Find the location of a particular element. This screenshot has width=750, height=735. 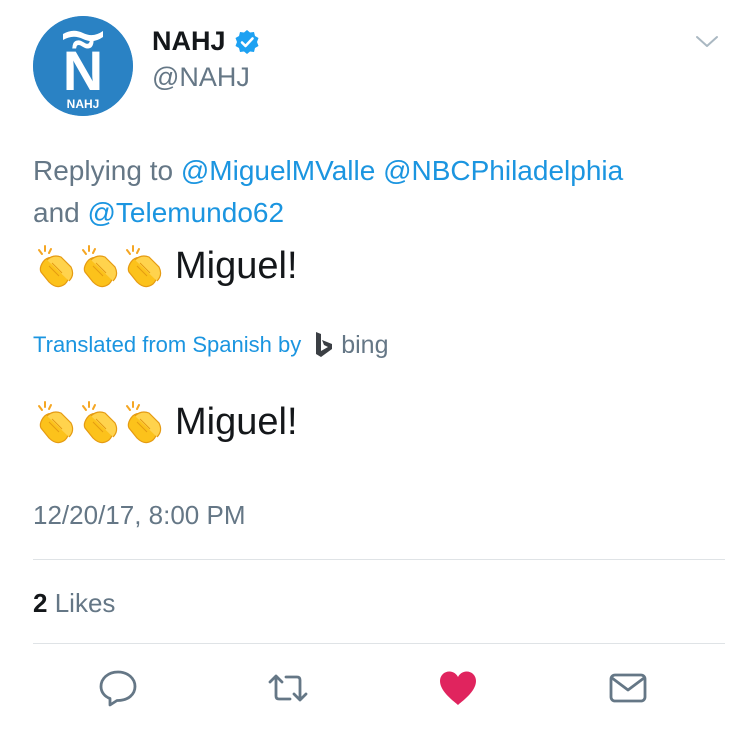

likes-number: 2 is located at coordinates (40, 603).